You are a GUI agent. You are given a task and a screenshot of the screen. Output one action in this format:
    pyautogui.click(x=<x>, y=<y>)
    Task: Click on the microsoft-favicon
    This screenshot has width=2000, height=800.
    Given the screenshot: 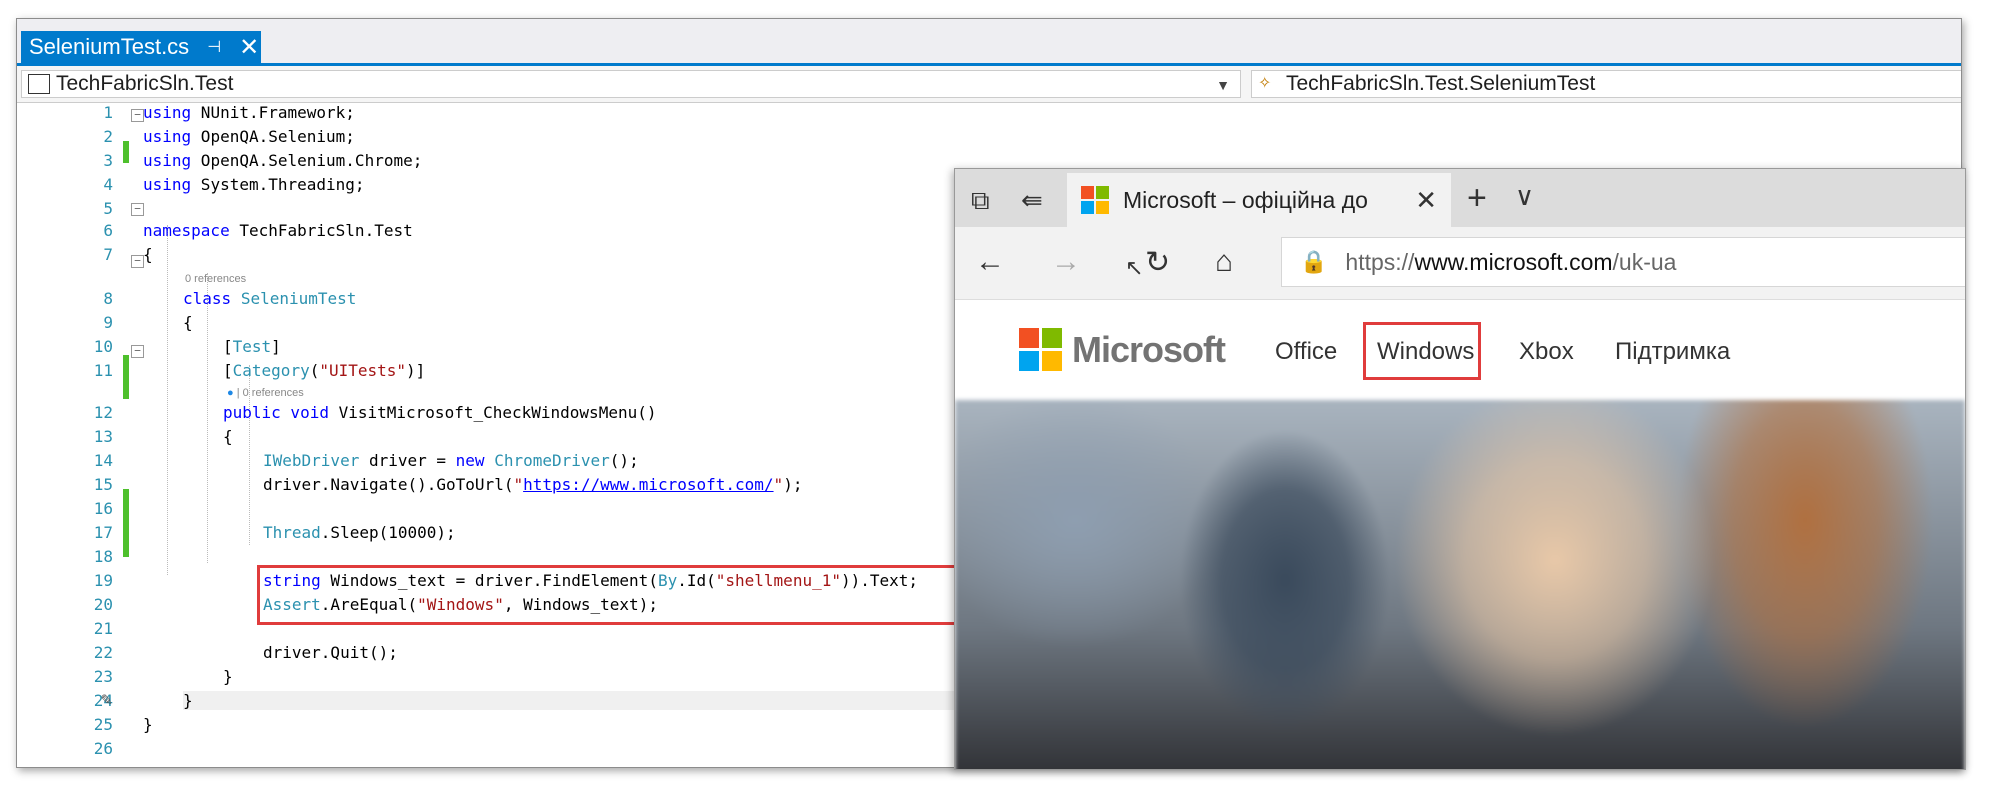 What is the action you would take?
    pyautogui.click(x=1095, y=200)
    